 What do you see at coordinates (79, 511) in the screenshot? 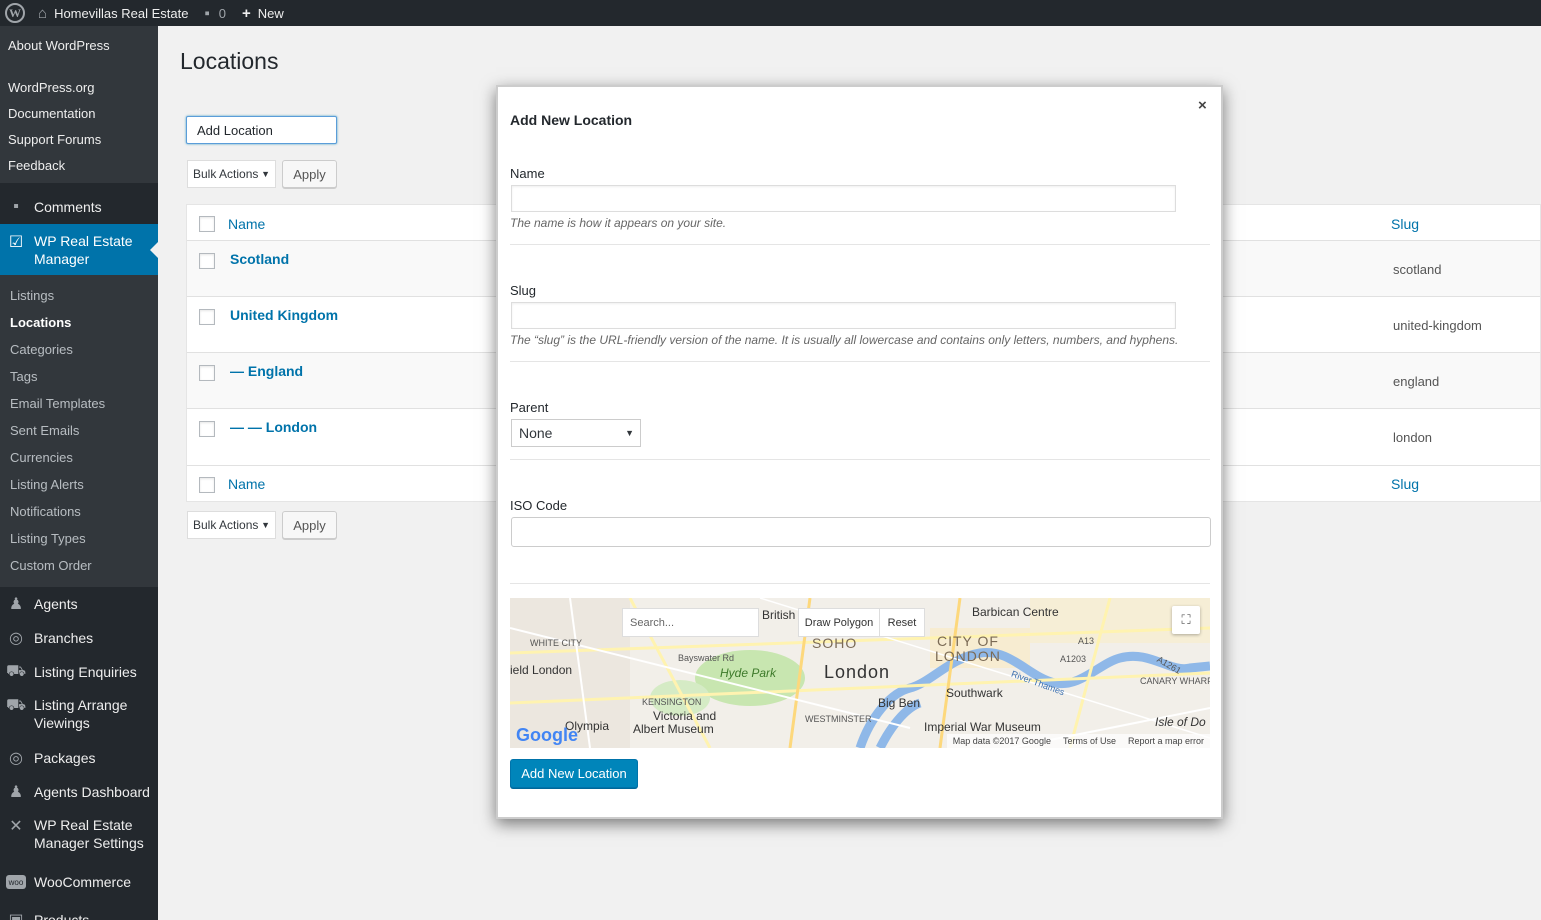
I see `submenu-notifications: Notifications` at bounding box center [79, 511].